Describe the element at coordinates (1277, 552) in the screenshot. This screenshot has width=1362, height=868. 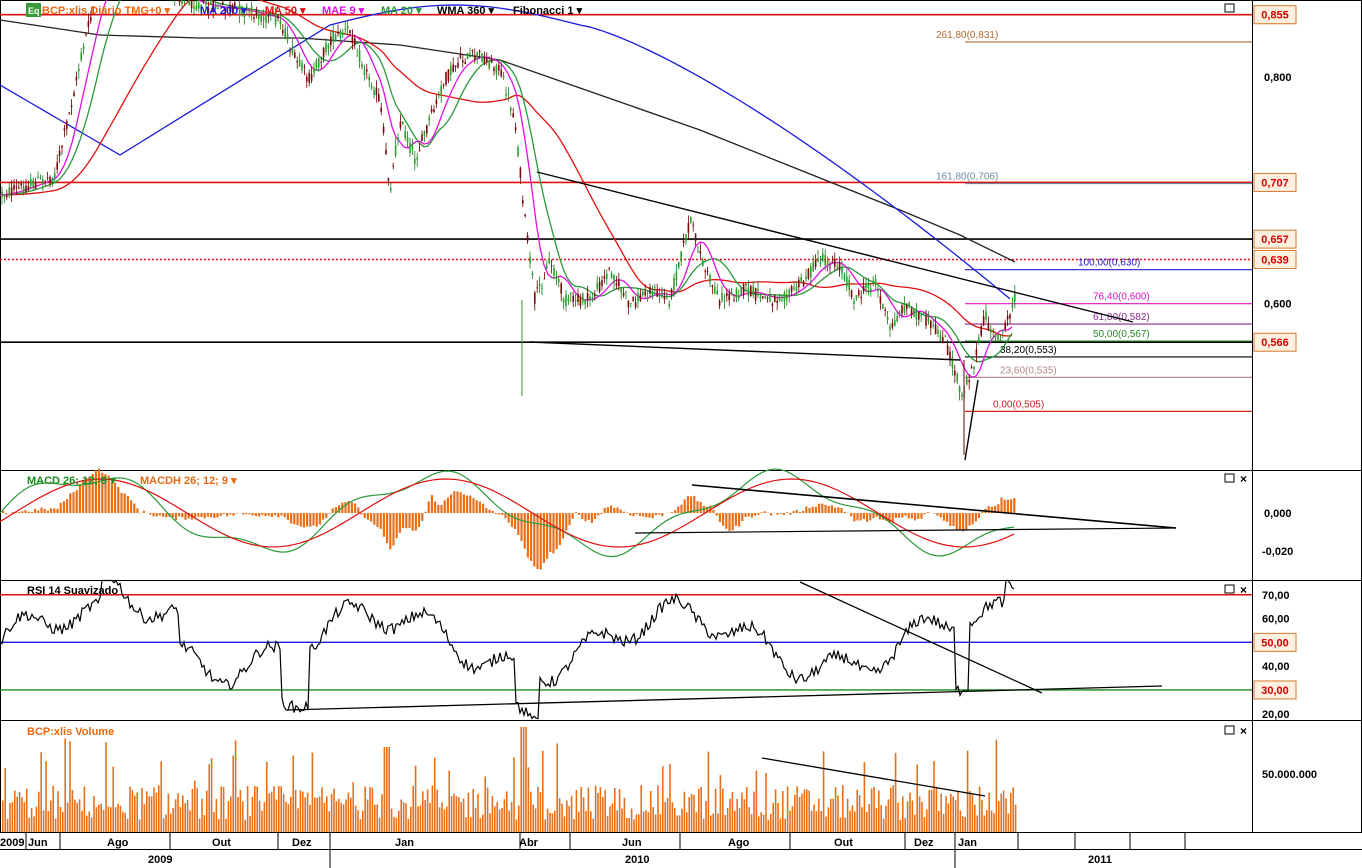
I see `macd-tick-label: -0,020` at that location.